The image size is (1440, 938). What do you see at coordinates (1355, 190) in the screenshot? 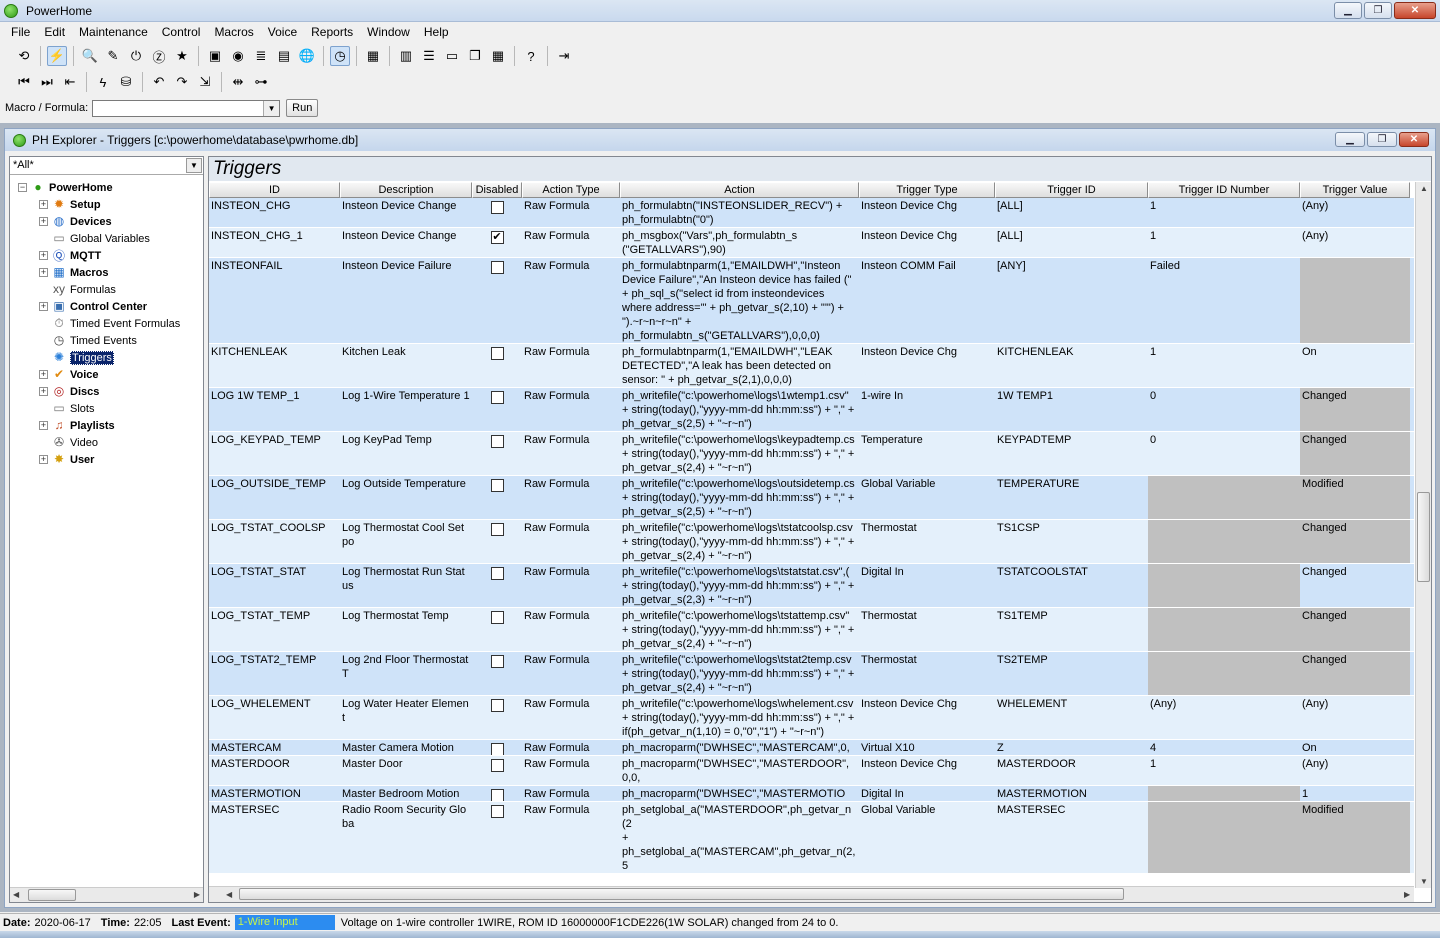
I see `column-header-trigger-value: Trigger Value` at bounding box center [1355, 190].